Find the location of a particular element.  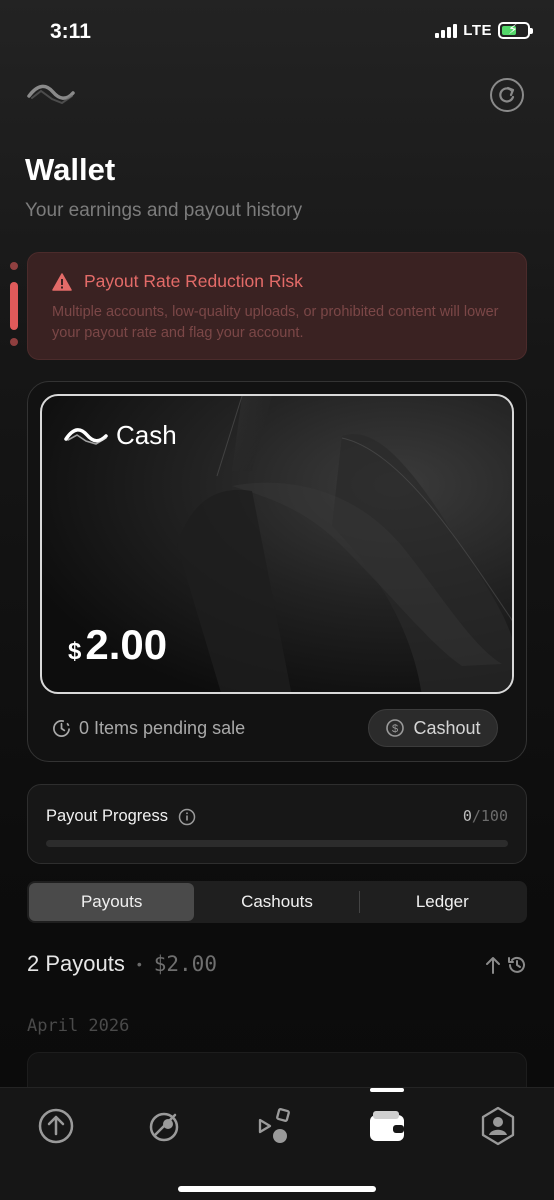

network-label: LTE is located at coordinates (477, 30).